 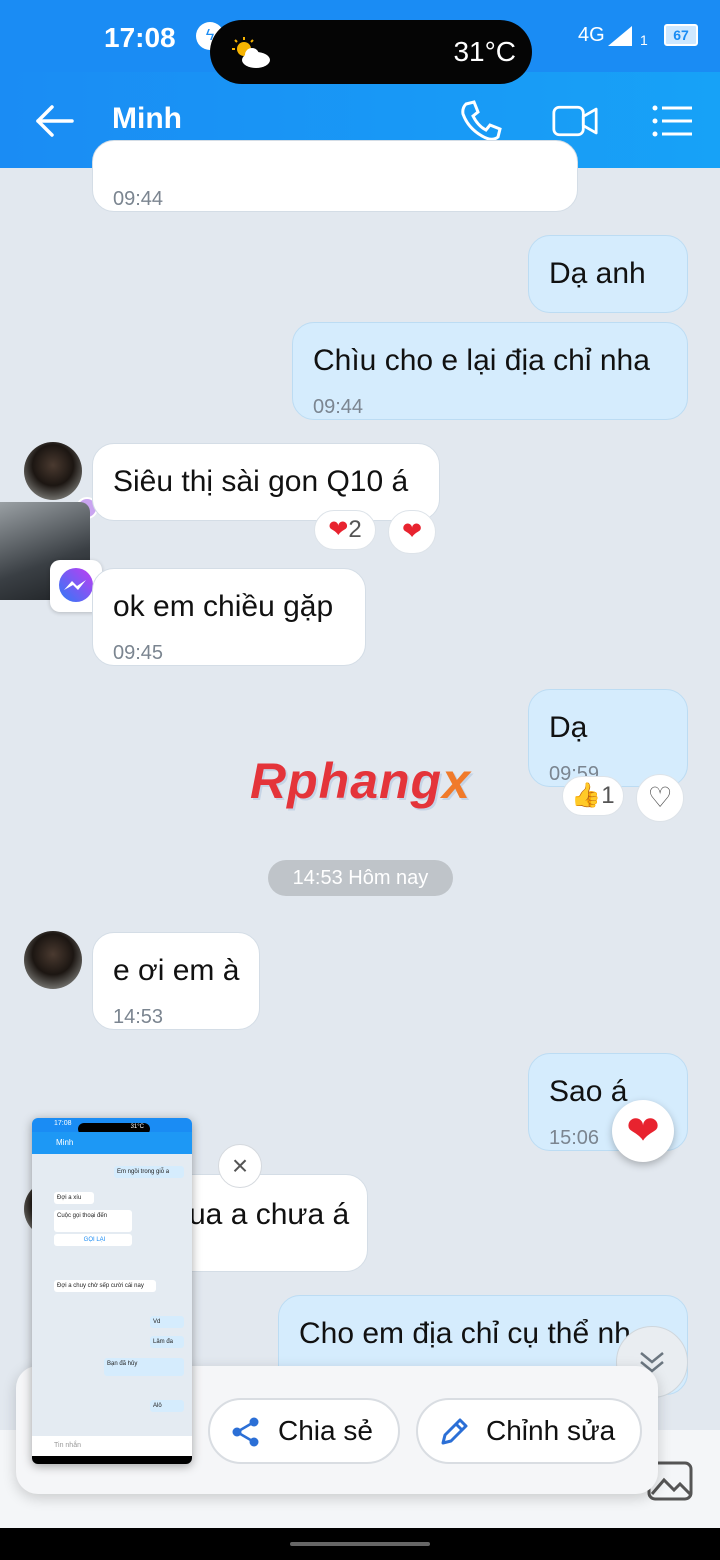 I want to click on message-text: Dạ anh, so click(x=597, y=273).